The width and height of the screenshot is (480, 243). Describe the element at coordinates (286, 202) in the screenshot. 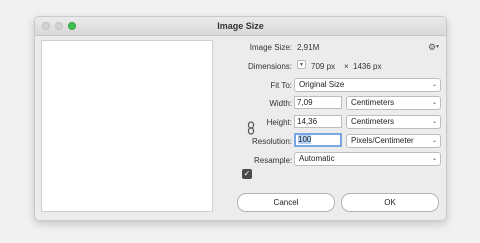

I see `cancel-button: Cancel` at that location.